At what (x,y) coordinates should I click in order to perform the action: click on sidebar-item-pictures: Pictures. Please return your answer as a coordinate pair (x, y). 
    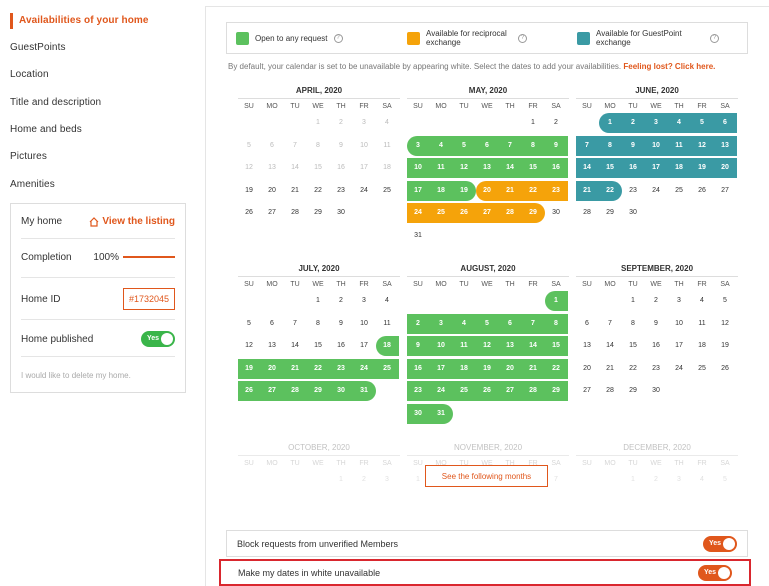
    Looking at the image, I should click on (28, 156).